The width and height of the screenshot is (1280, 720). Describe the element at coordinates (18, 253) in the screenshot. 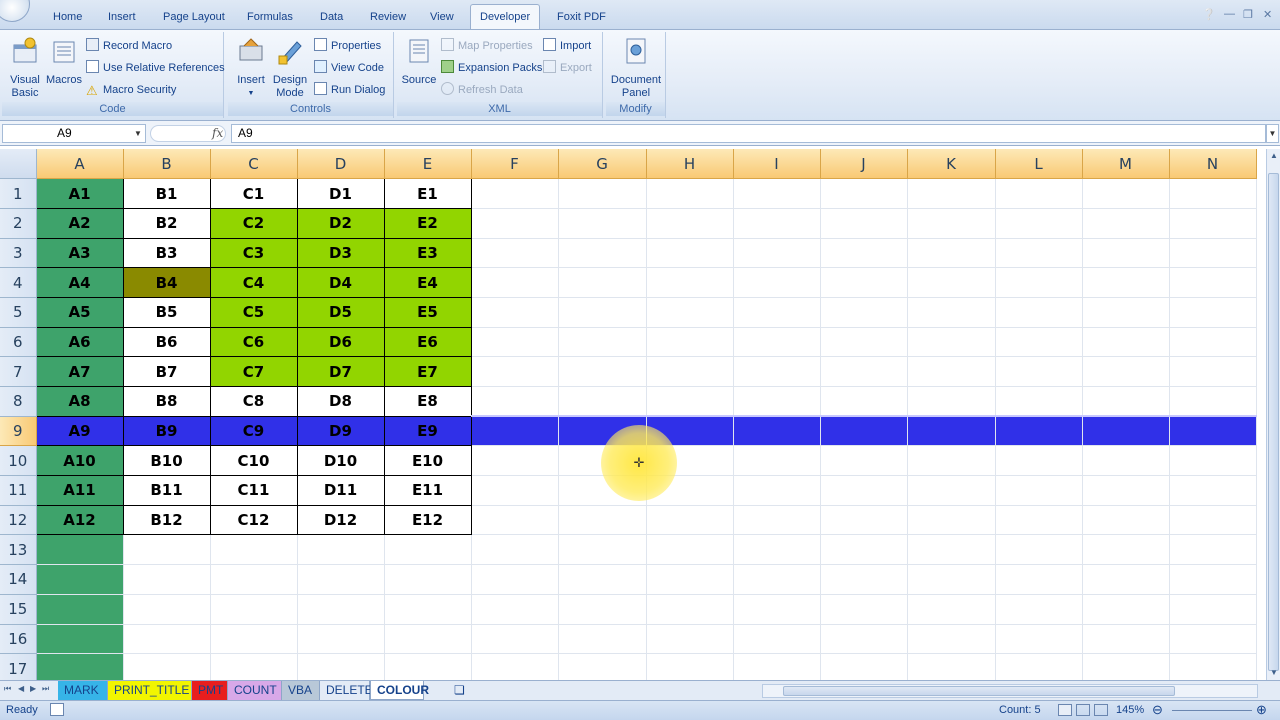

I see `row-header: 3` at that location.